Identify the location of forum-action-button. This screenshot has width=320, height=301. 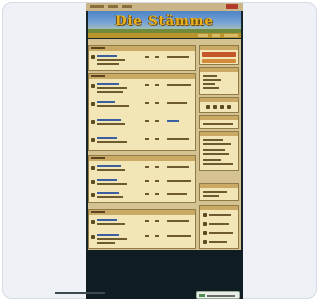
(219, 61).